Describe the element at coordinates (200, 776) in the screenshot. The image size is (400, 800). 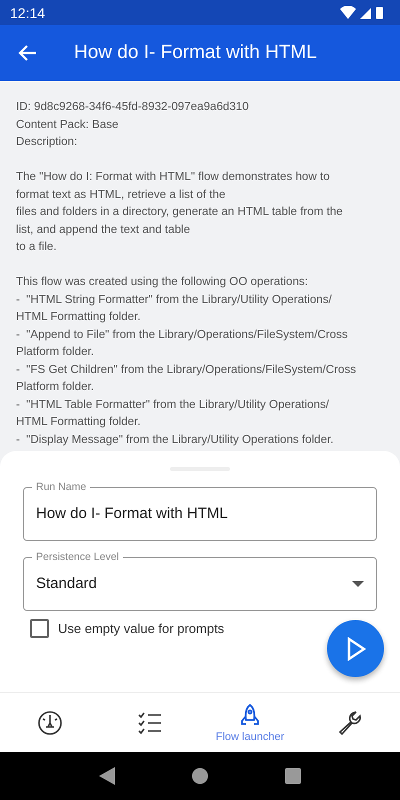
I see `home-icon` at that location.